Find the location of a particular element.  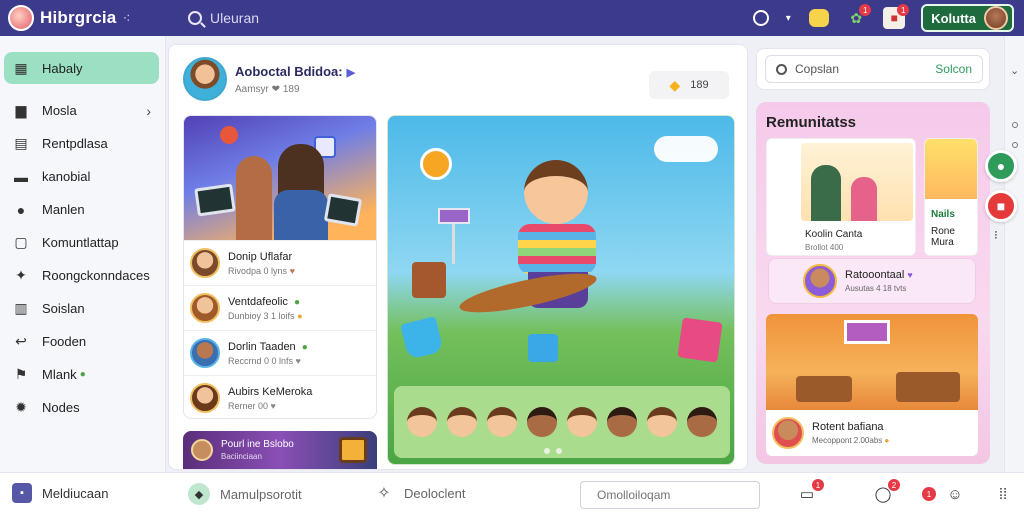

board-illustration is located at coordinates (867, 332).